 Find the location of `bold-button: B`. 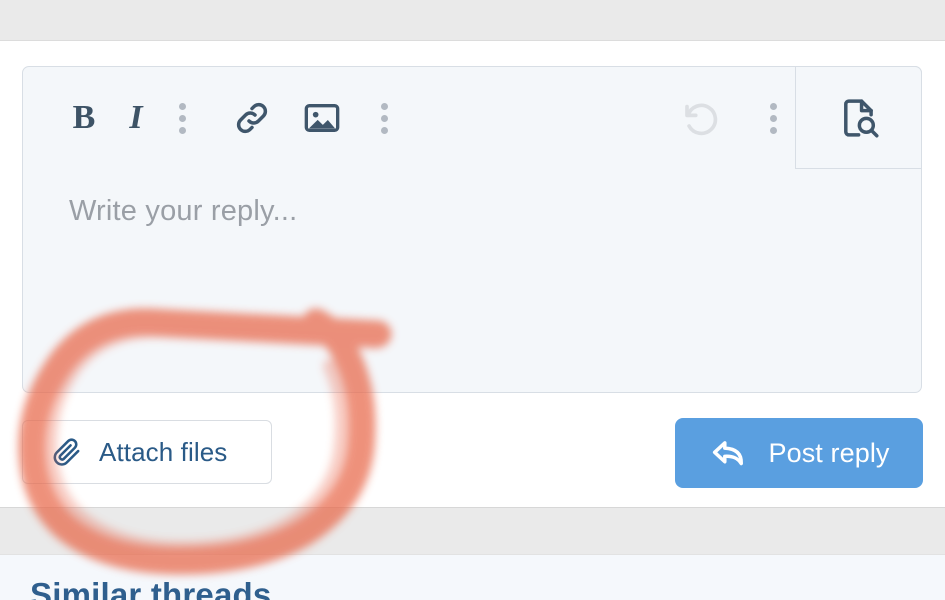

bold-button: B is located at coordinates (84, 118).